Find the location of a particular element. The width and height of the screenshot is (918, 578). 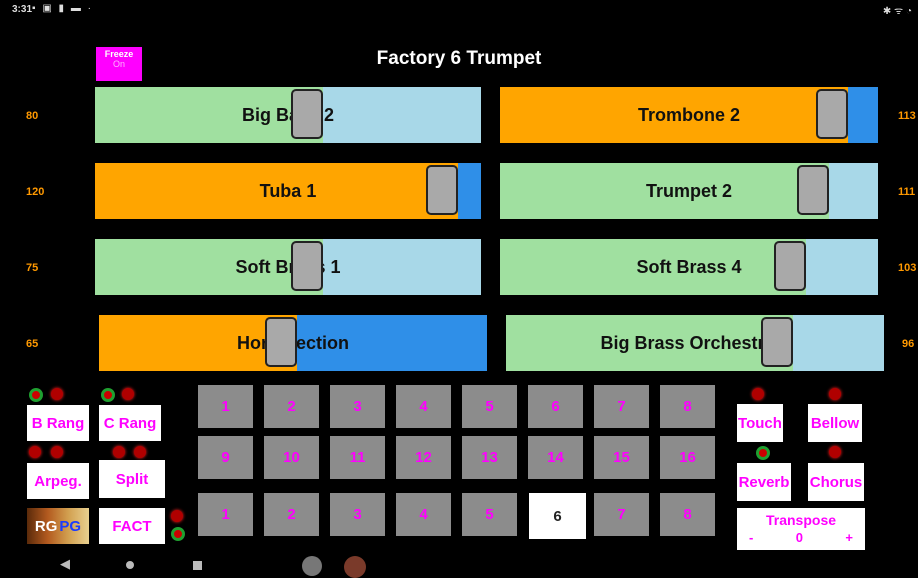

voice-slider-4: Trumpet 2 is located at coordinates (689, 191).